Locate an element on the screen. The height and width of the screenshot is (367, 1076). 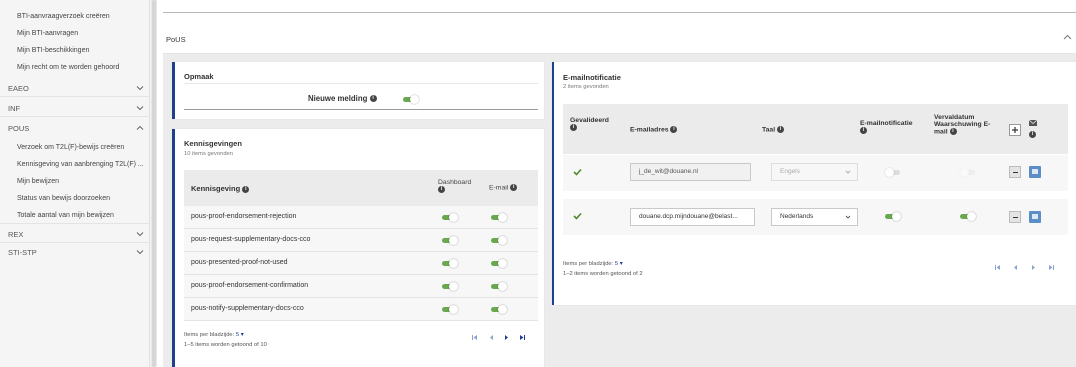
sidebar-group-sti-stp: STI-STP is located at coordinates (75, 252).